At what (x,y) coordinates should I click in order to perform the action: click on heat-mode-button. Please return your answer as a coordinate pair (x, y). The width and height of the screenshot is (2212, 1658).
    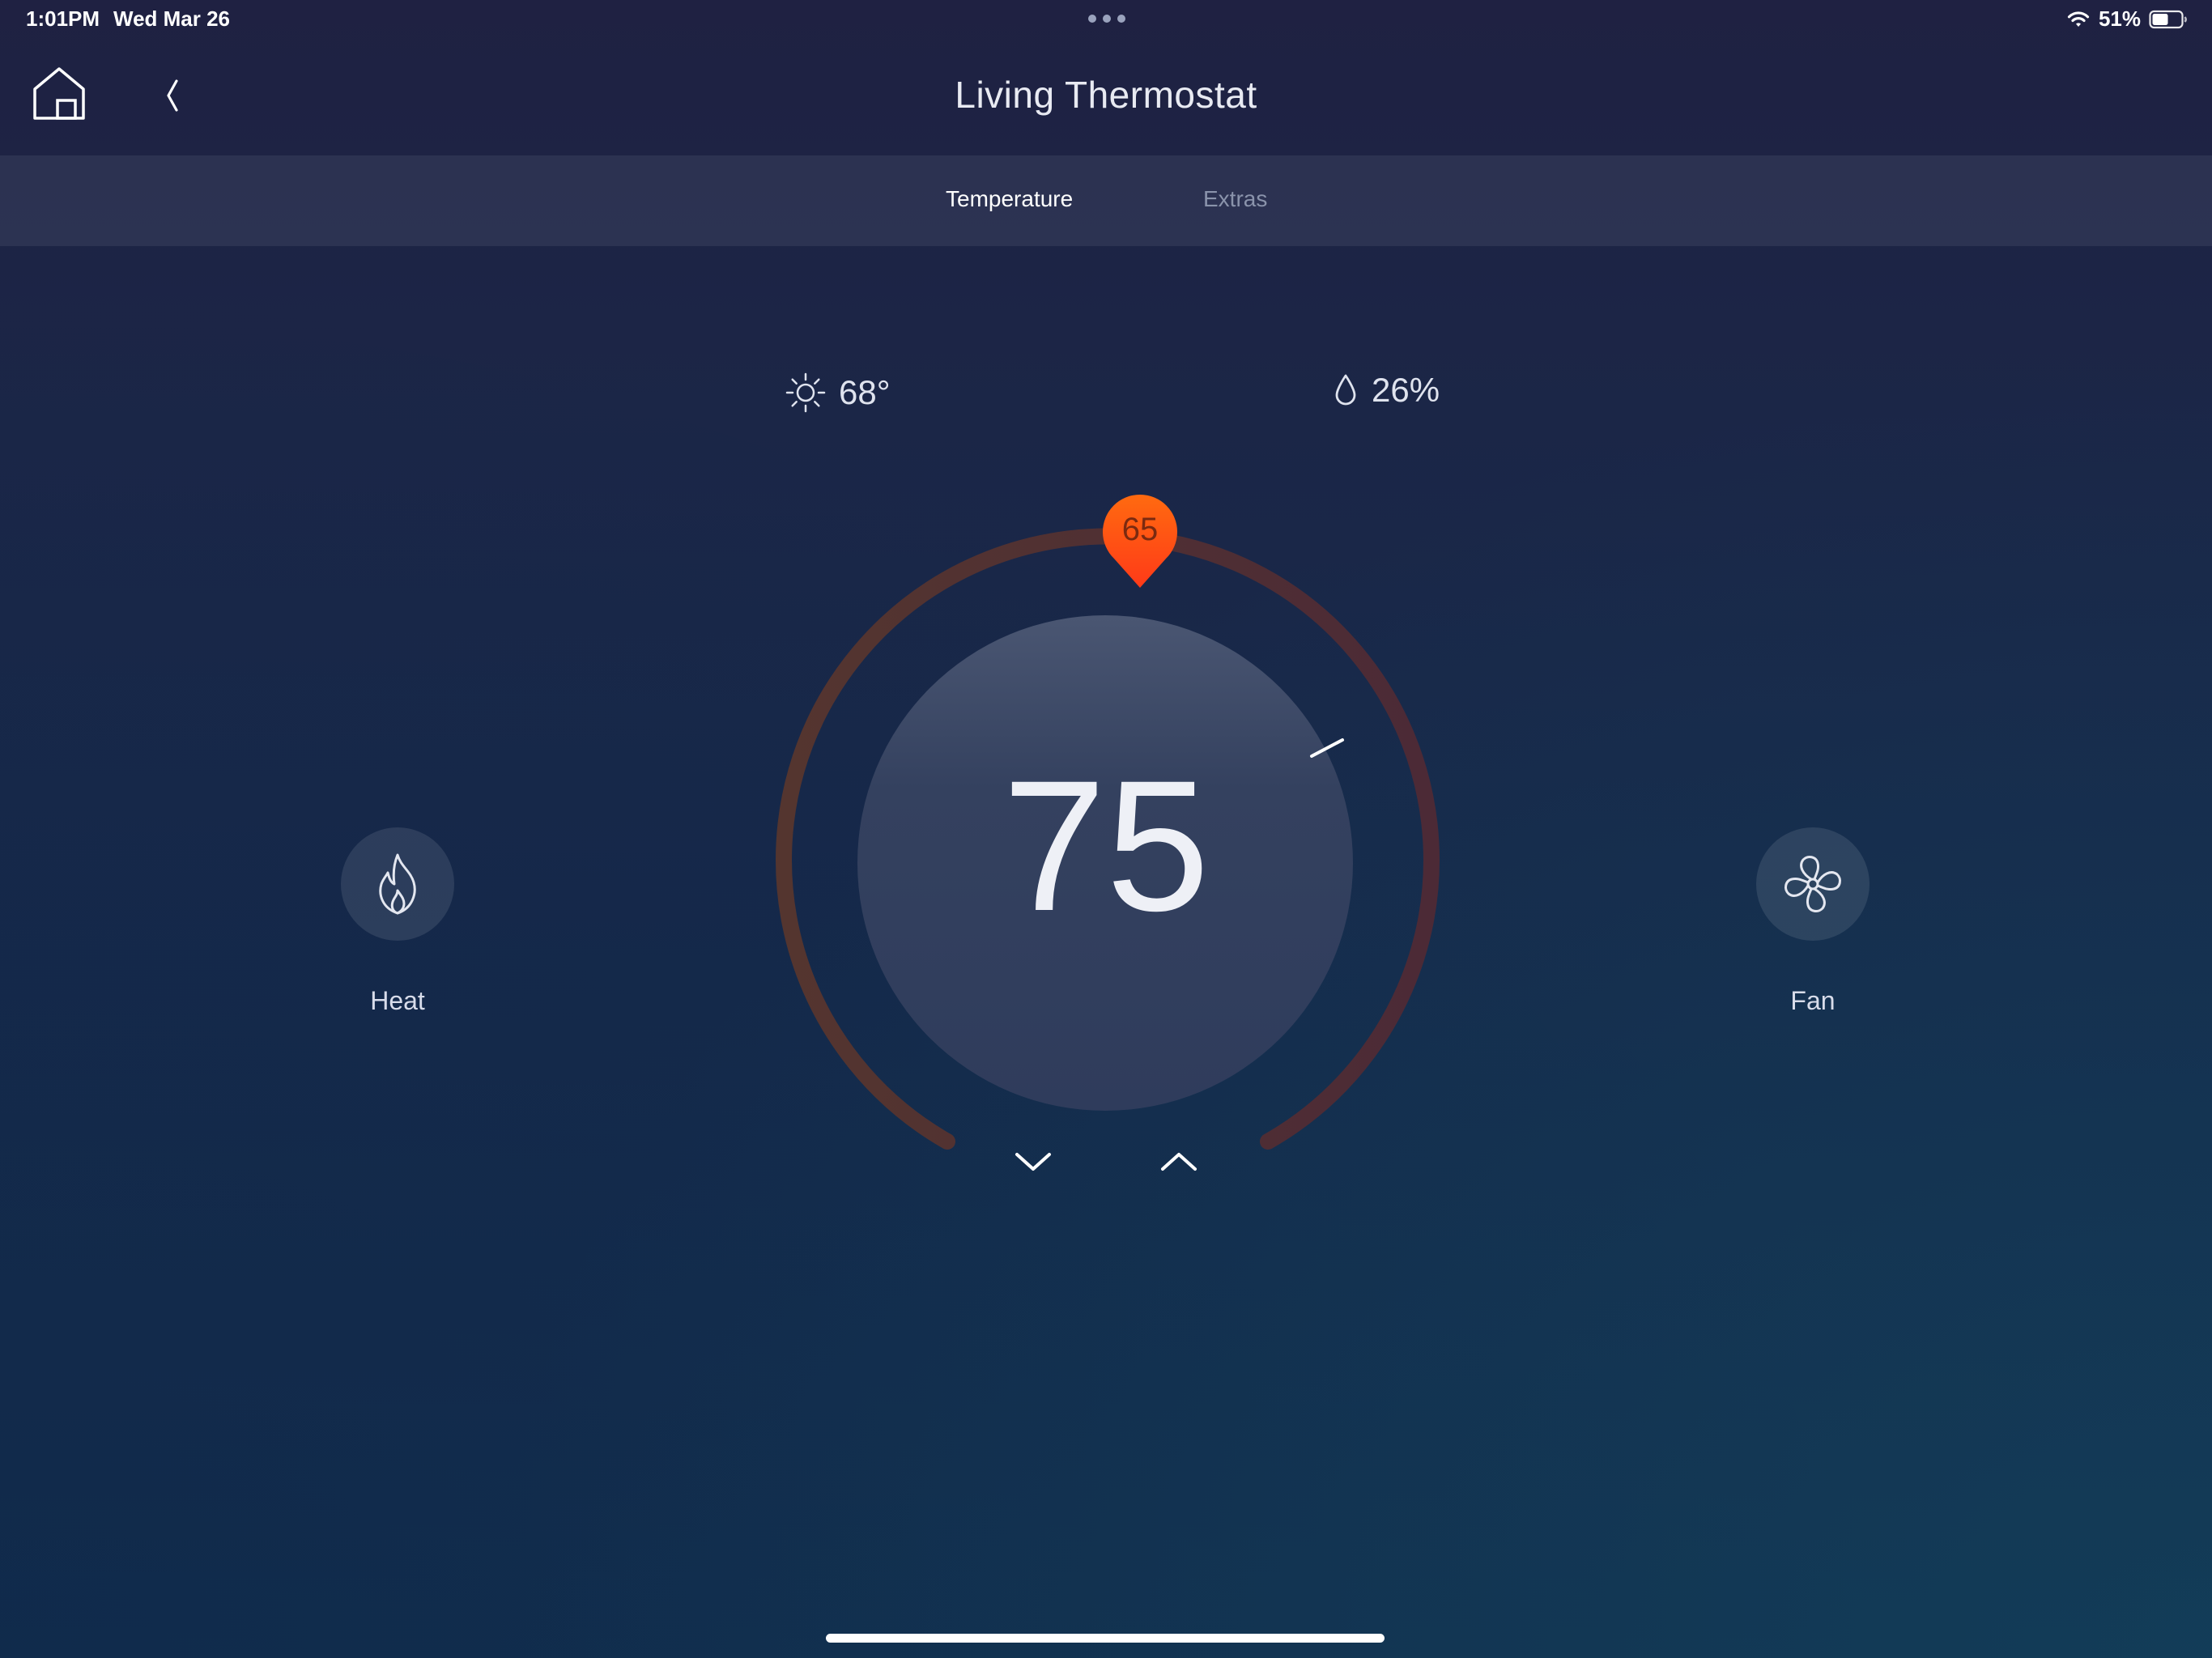
    Looking at the image, I should click on (398, 884).